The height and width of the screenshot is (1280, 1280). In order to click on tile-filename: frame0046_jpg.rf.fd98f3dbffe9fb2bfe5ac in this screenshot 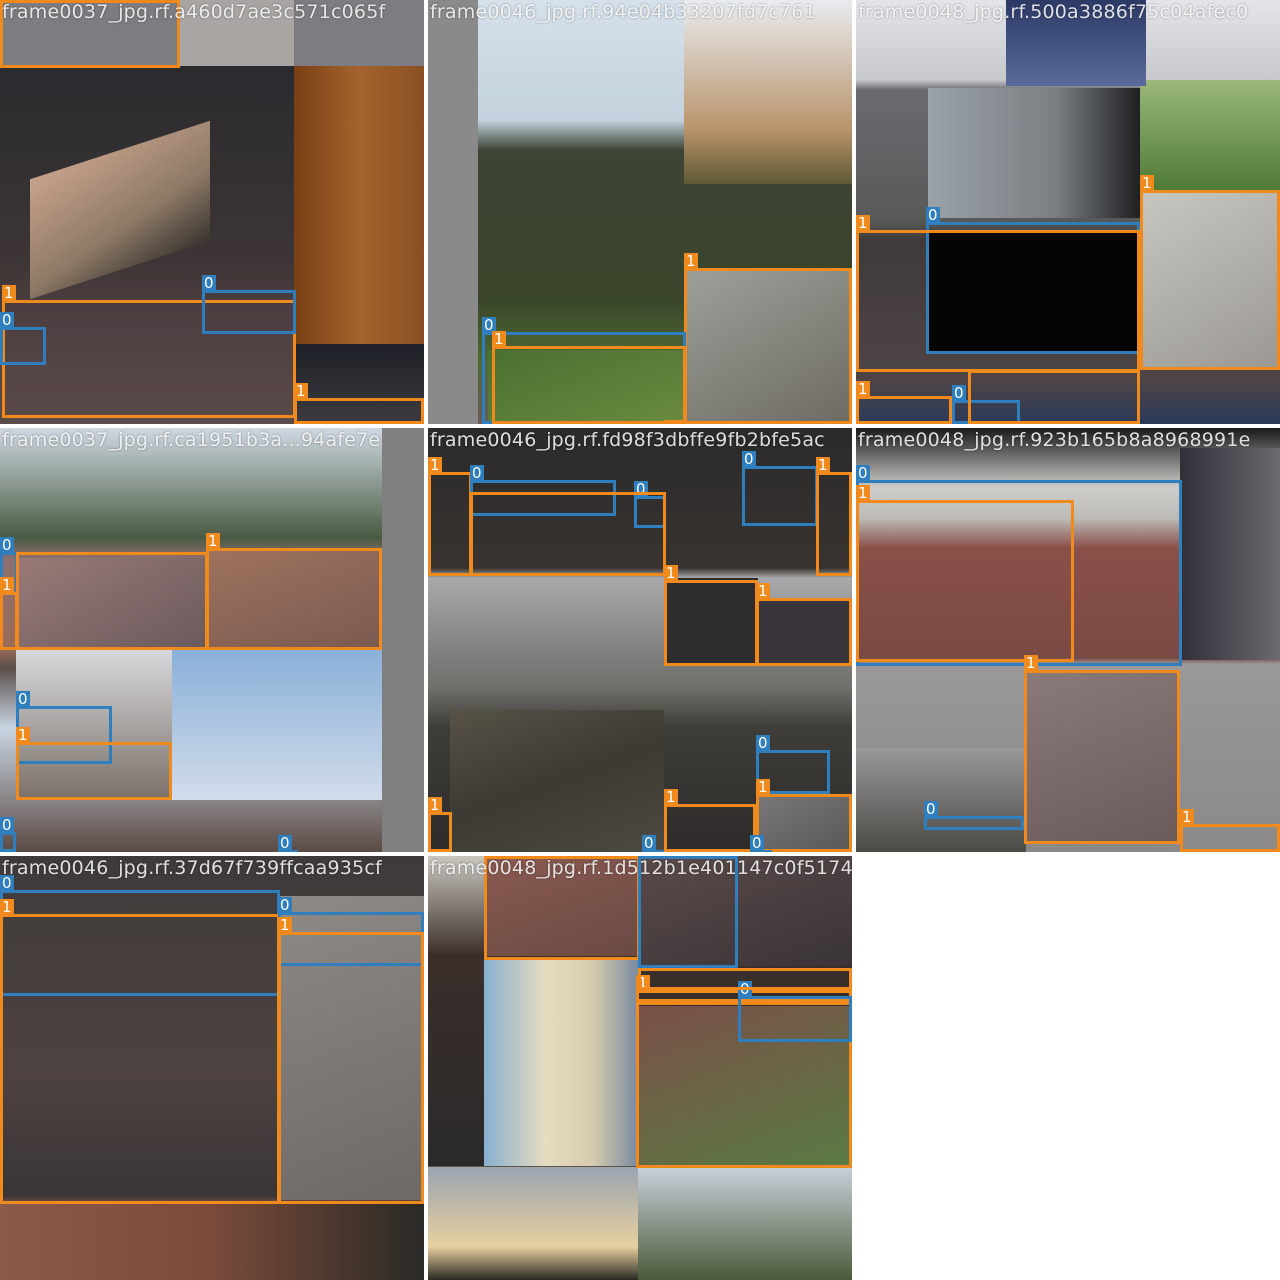, I will do `click(627, 440)`.